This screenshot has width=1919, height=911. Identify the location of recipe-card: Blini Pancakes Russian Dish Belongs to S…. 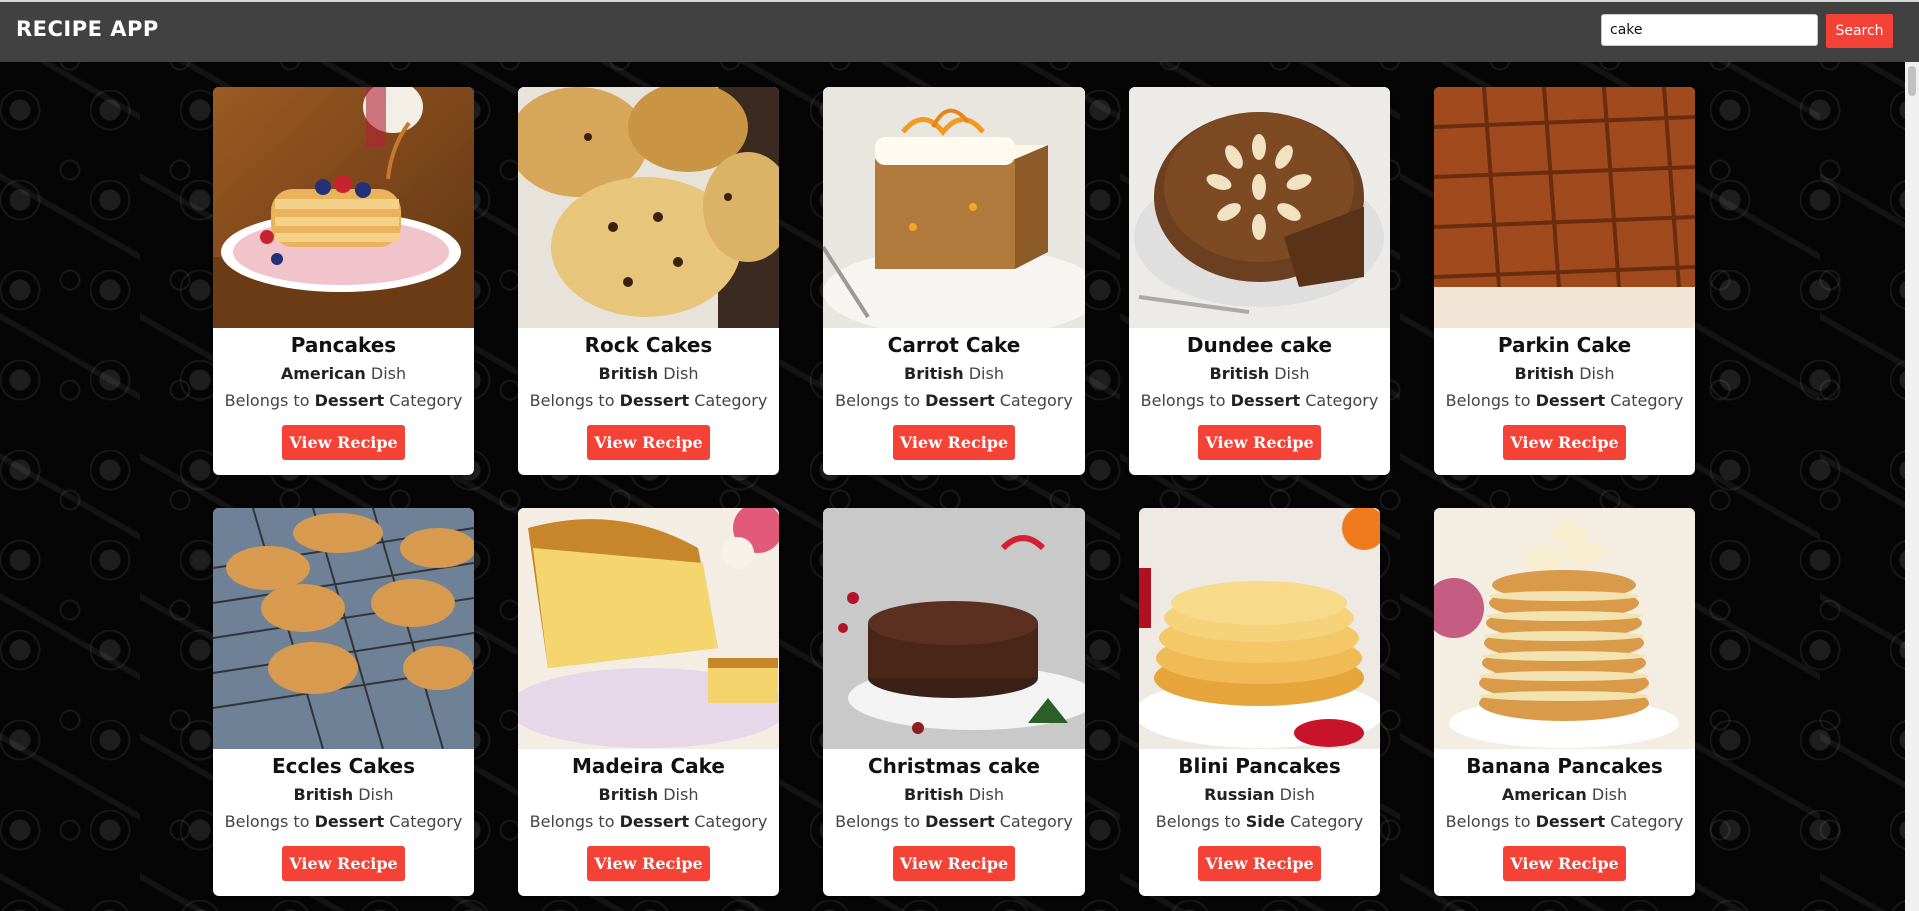
(1259, 702).